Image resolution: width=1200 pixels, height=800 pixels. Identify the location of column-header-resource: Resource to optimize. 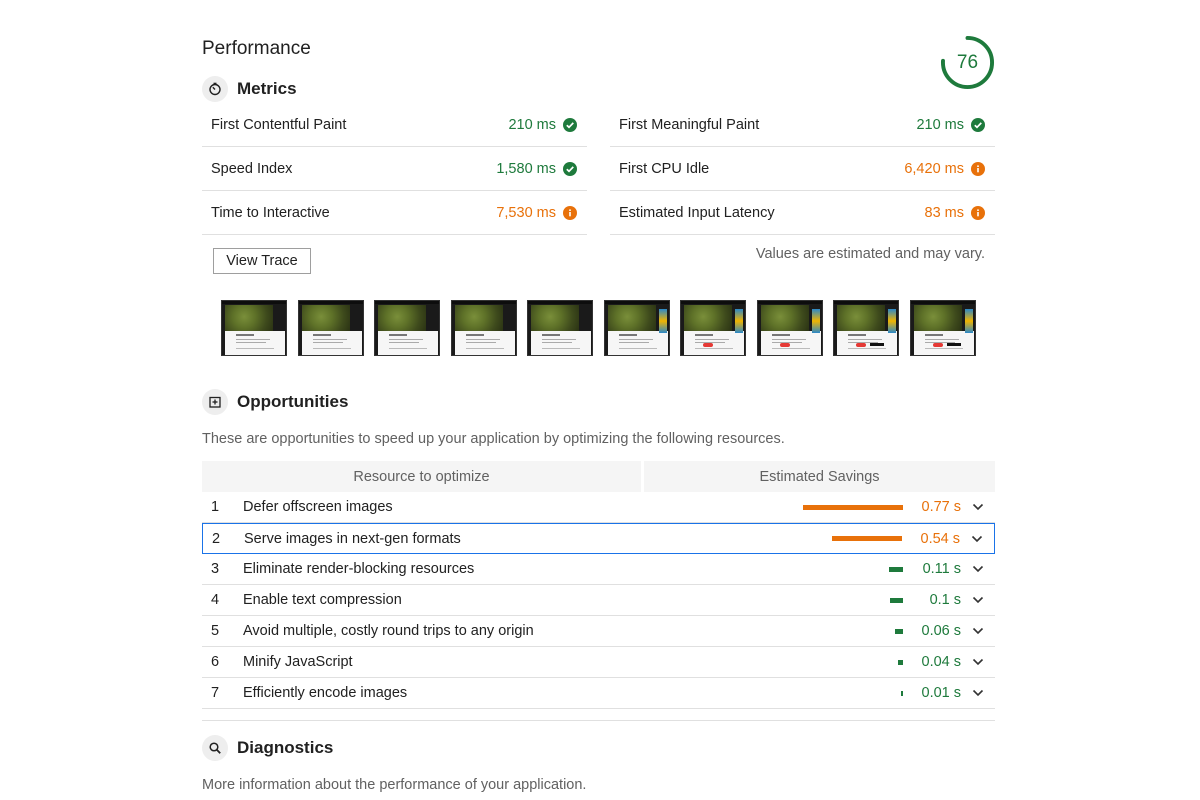
(421, 476).